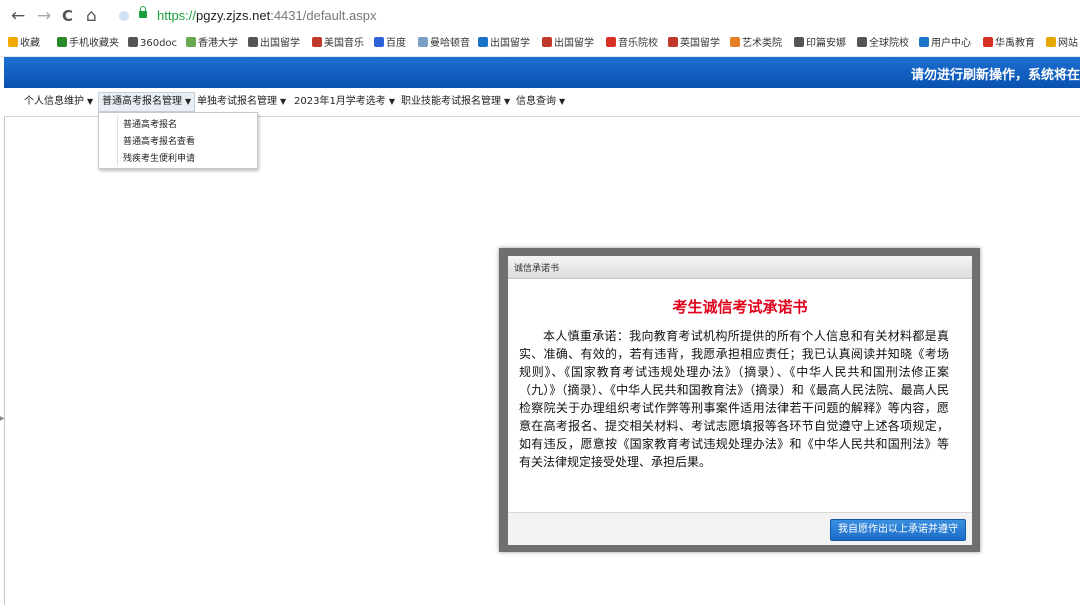  What do you see at coordinates (117, 140) in the screenshot?
I see `dropdown-divider` at bounding box center [117, 140].